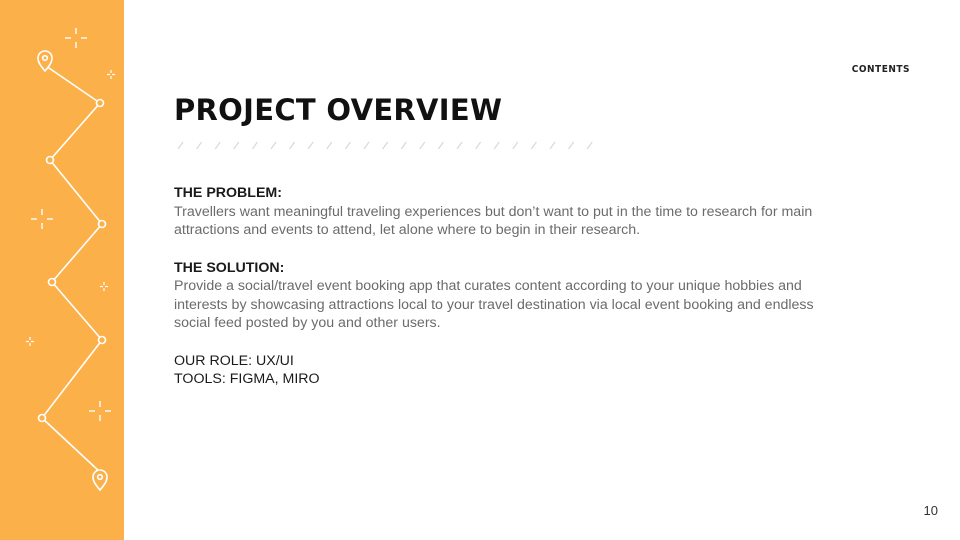 This screenshot has width=960, height=540. I want to click on page-number: 10, so click(930, 510).